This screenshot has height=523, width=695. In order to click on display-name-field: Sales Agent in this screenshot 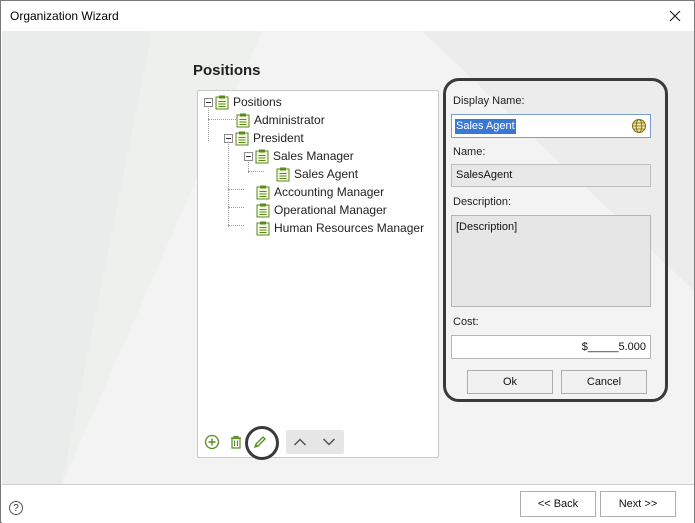, I will do `click(551, 126)`.